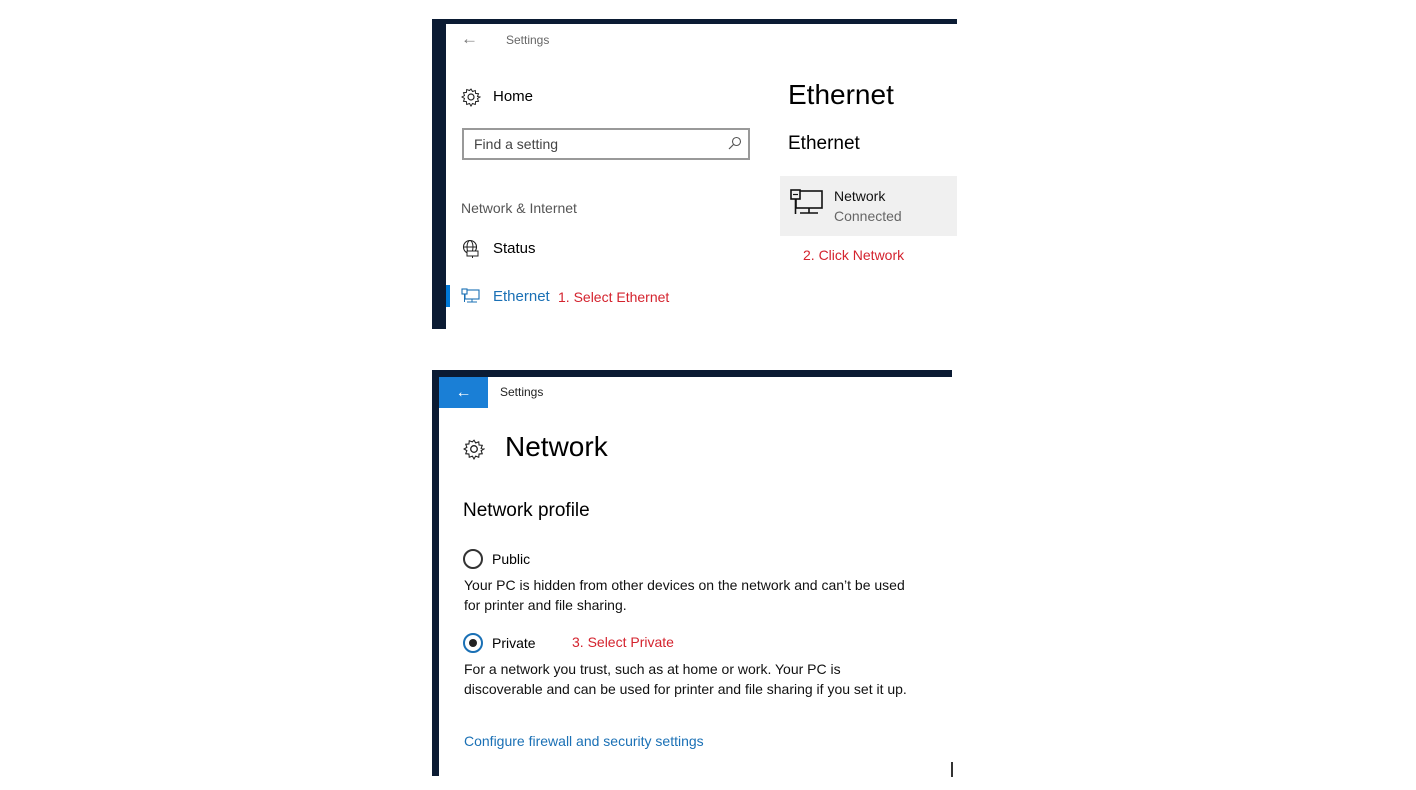 The height and width of the screenshot is (790, 1416). Describe the element at coordinates (952, 769) in the screenshot. I see `text-cursor` at that location.